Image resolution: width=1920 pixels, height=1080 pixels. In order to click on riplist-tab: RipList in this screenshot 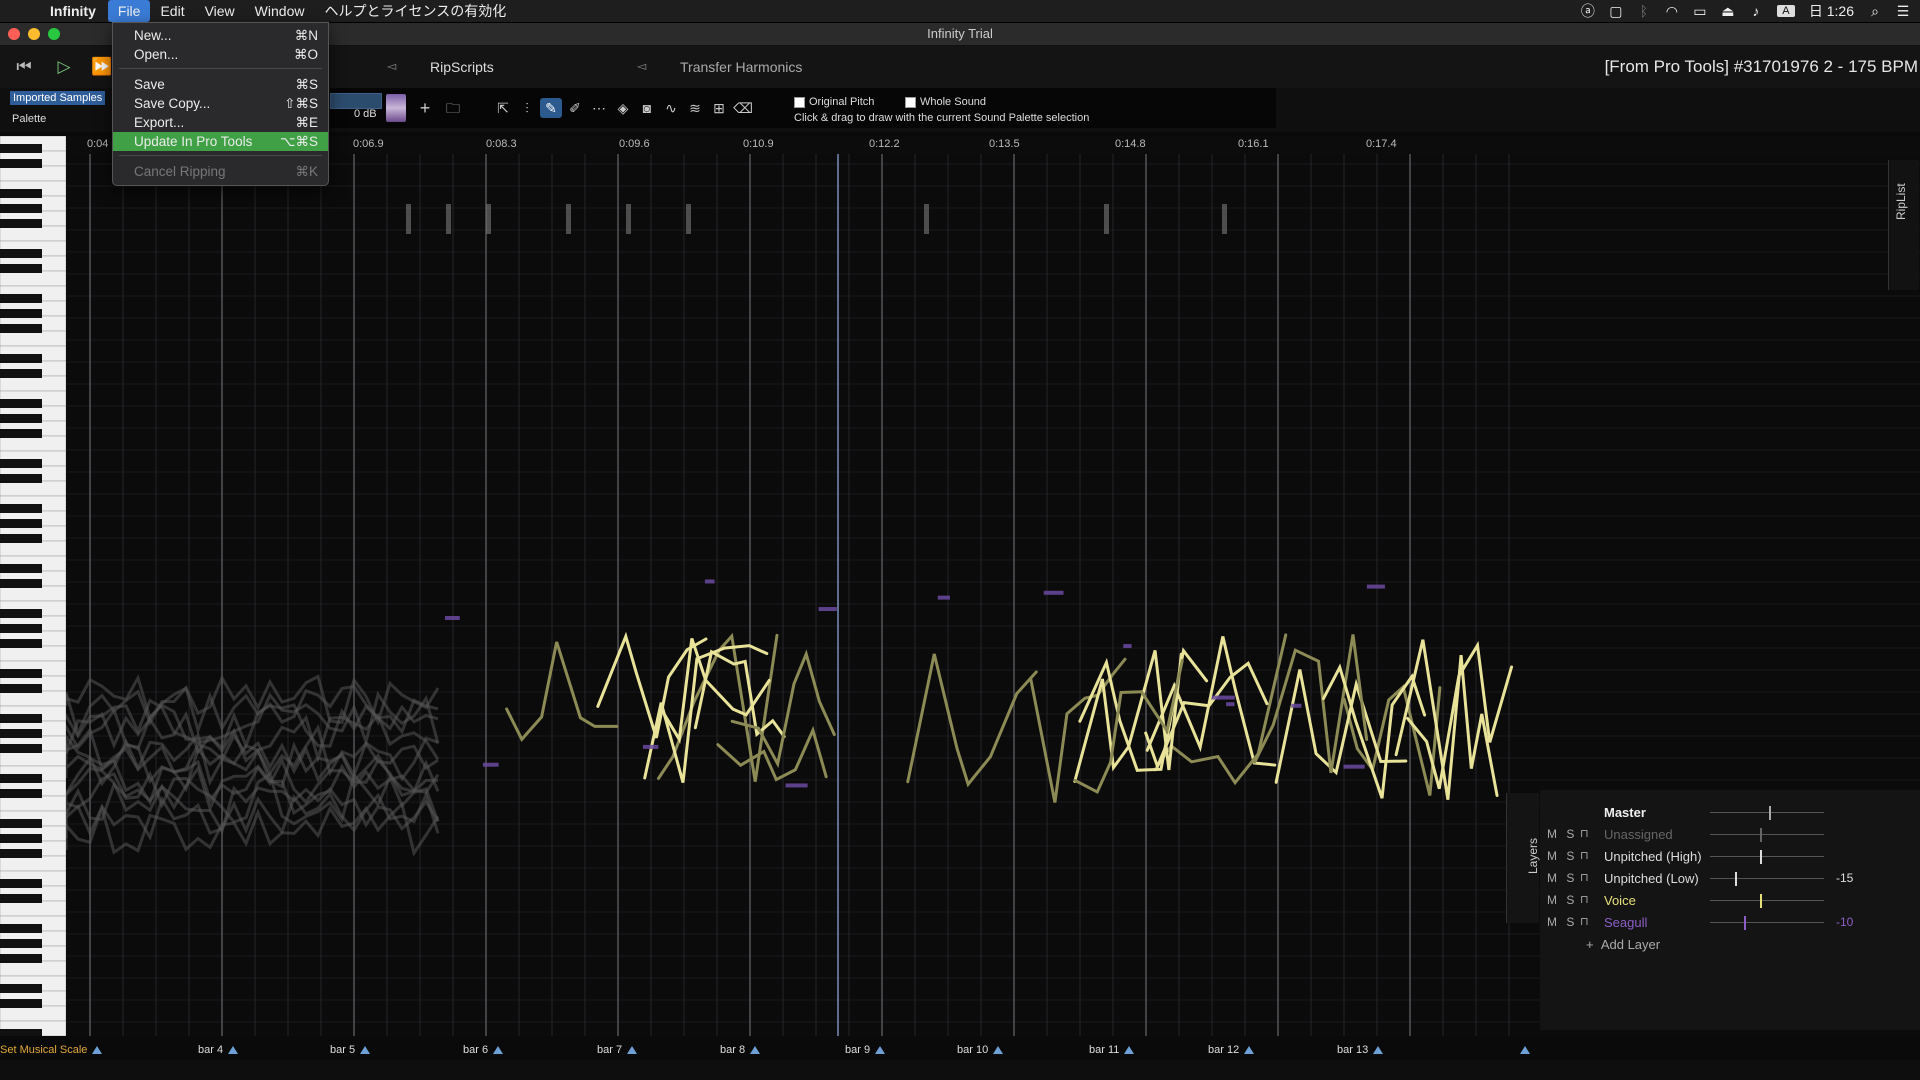, I will do `click(1903, 225)`.